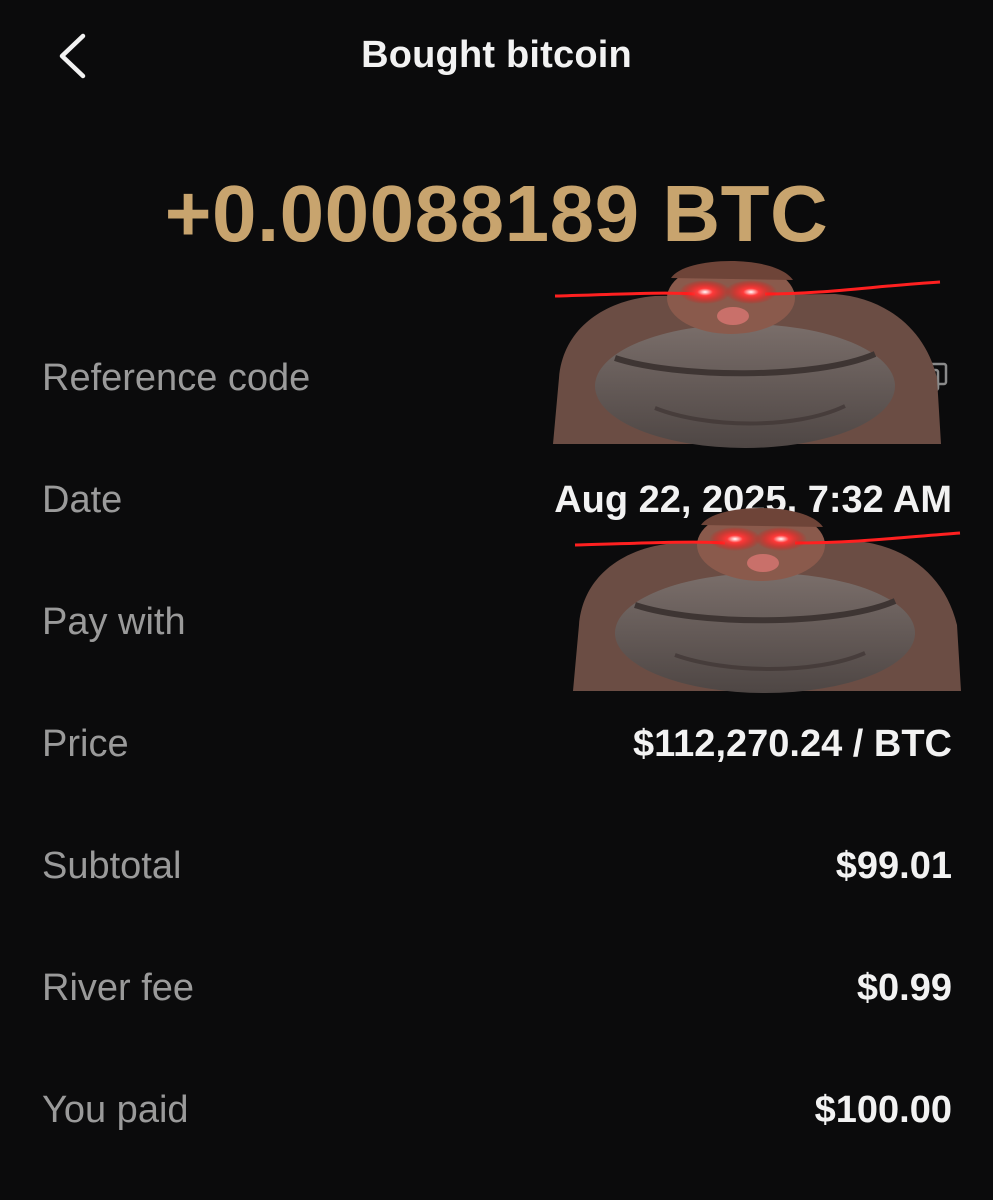 The image size is (993, 1200). I want to click on detail-value: $112,270.24 / BTC, so click(792, 744).